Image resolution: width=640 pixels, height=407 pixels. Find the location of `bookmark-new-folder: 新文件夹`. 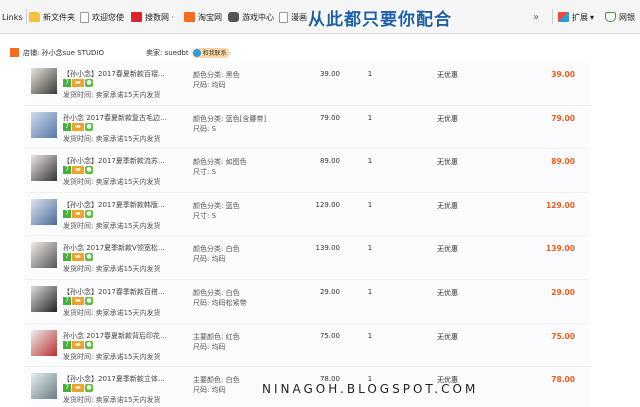

bookmark-new-folder: 新文件夹 is located at coordinates (52, 17).